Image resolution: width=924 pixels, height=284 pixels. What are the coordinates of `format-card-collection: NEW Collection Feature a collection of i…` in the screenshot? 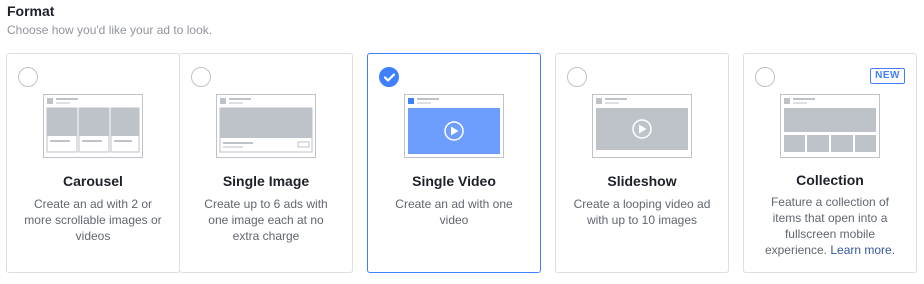 It's located at (830, 163).